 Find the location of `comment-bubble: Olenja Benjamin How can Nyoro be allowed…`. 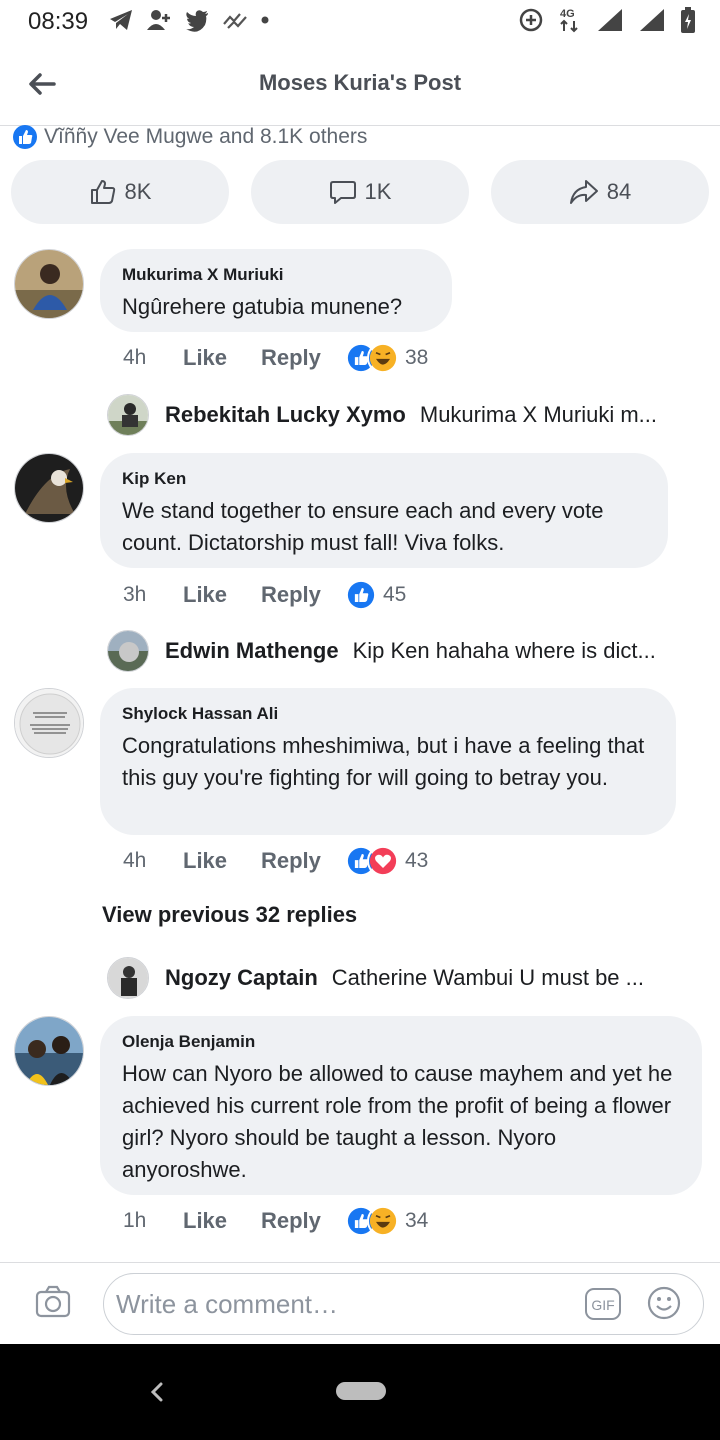

comment-bubble: Olenja Benjamin How can Nyoro be allowed… is located at coordinates (401, 1105).